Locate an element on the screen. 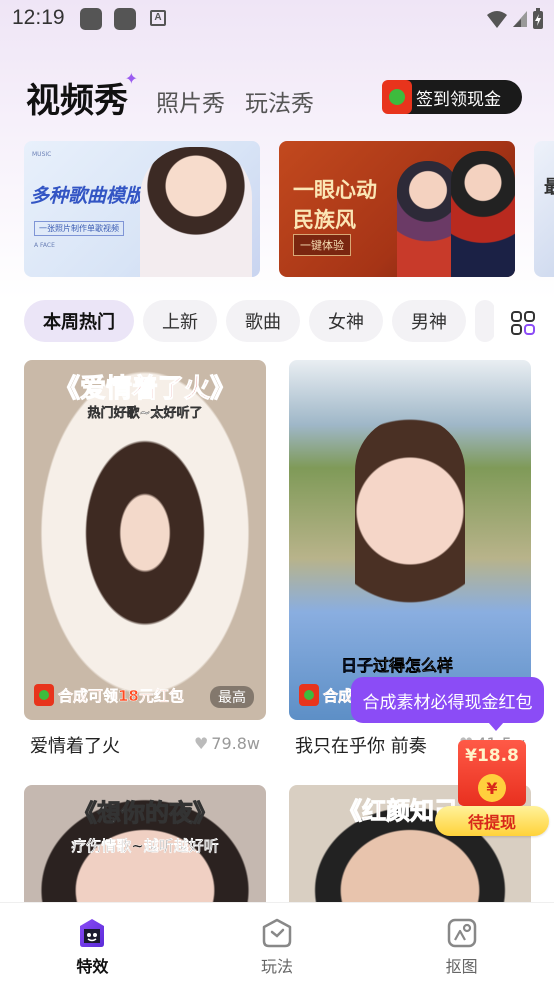 This screenshot has height=984, width=554. video-title: 爱情着了火 is located at coordinates (75, 746).